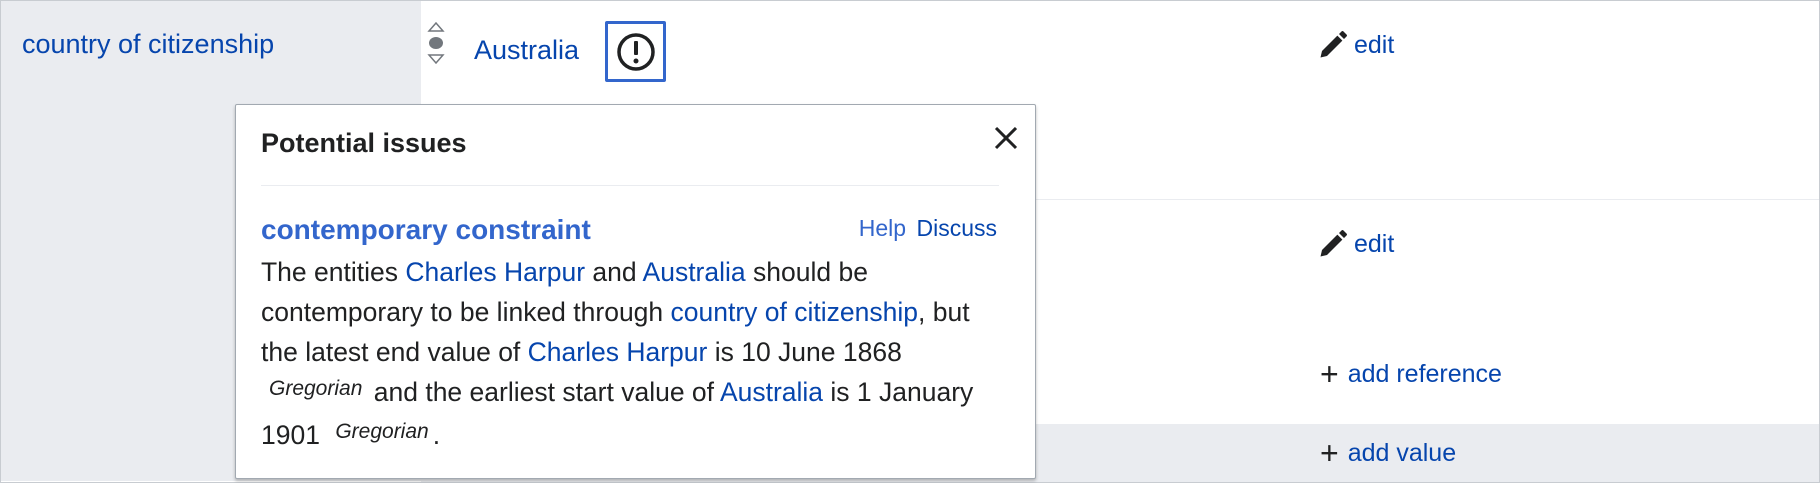  Describe the element at coordinates (364, 143) in the screenshot. I see `popup-title: Potential issues` at that location.